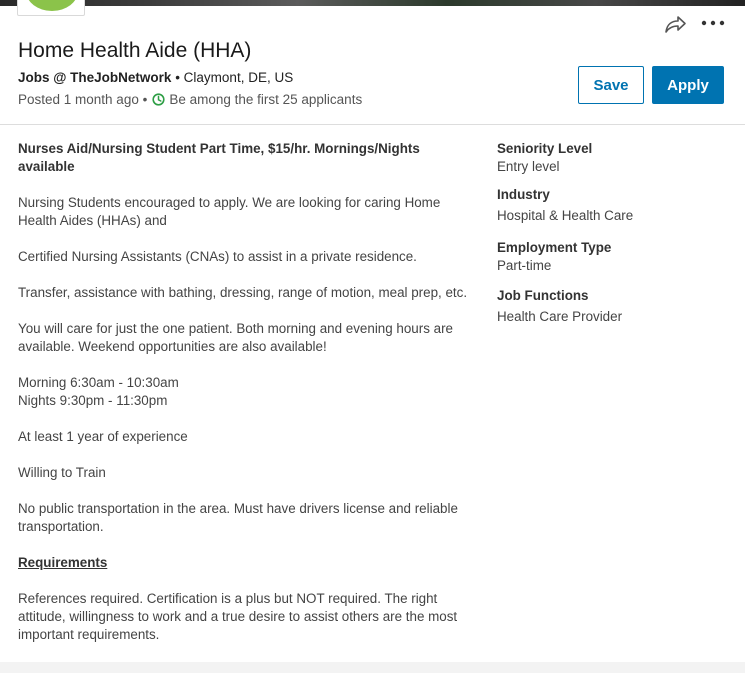 The width and height of the screenshot is (745, 673). I want to click on company-logo-mark: JOB, so click(52, 5).